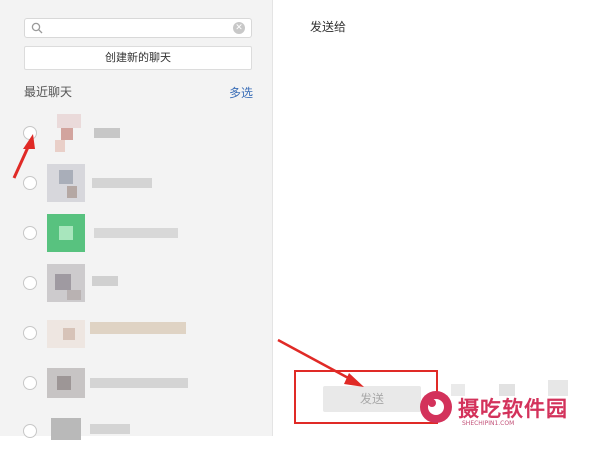 The height and width of the screenshot is (456, 600). What do you see at coordinates (488, 423) in the screenshot?
I see `watermark-subtext: SHECHIPIN1.COM` at bounding box center [488, 423].